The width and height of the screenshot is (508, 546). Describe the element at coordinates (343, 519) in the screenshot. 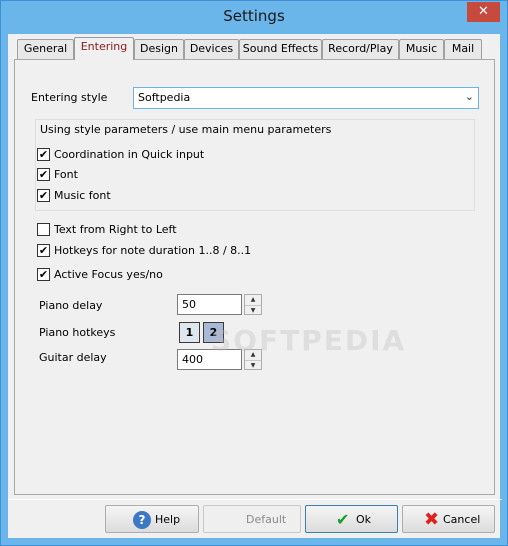

I see `checkmark-icon: ✔` at that location.